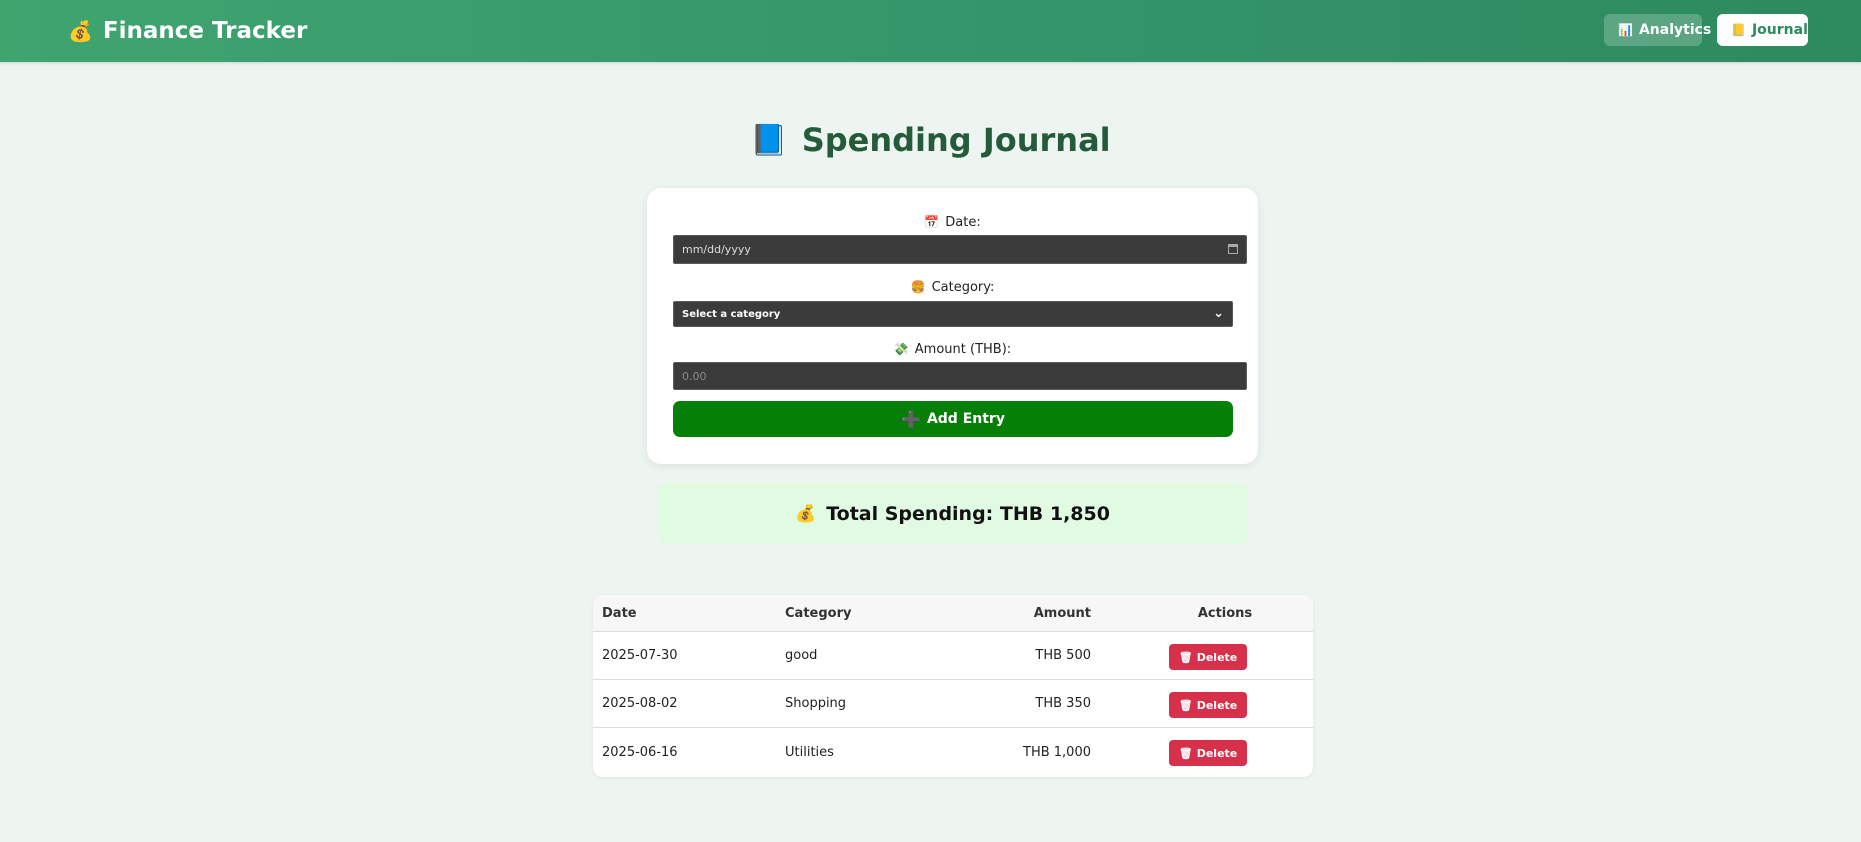  I want to click on header-amount: Amount, so click(1062, 613).